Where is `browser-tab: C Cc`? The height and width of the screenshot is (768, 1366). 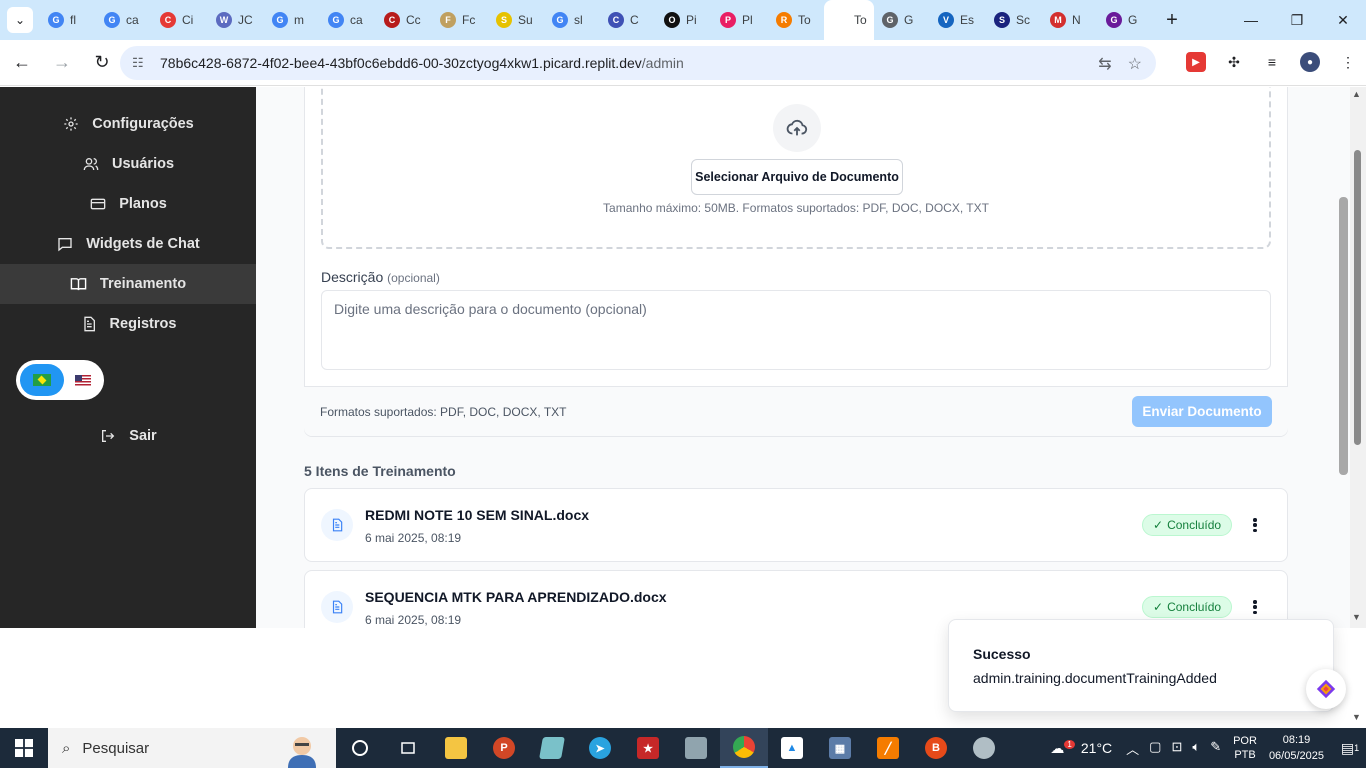
browser-tab: C Cc is located at coordinates (404, 20).